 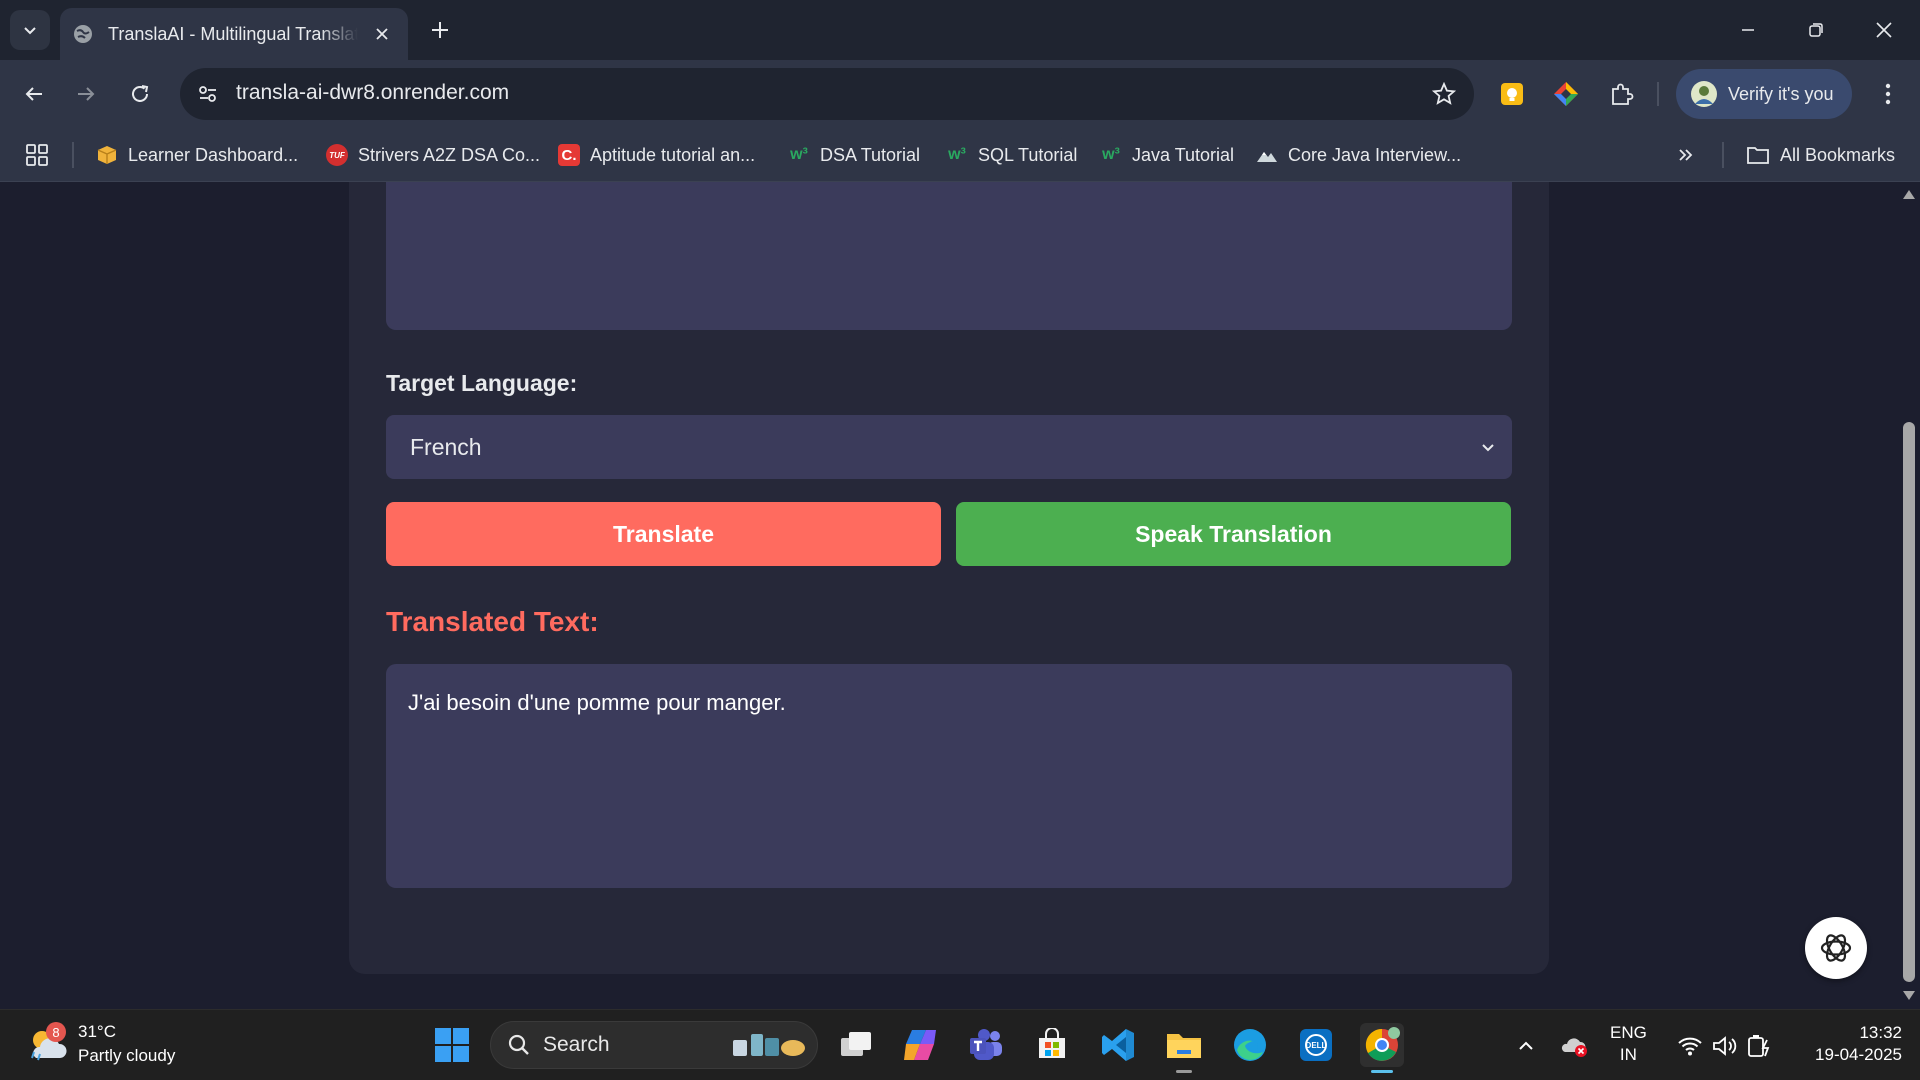 I want to click on cloud-error-icon, so click(x=1574, y=1047).